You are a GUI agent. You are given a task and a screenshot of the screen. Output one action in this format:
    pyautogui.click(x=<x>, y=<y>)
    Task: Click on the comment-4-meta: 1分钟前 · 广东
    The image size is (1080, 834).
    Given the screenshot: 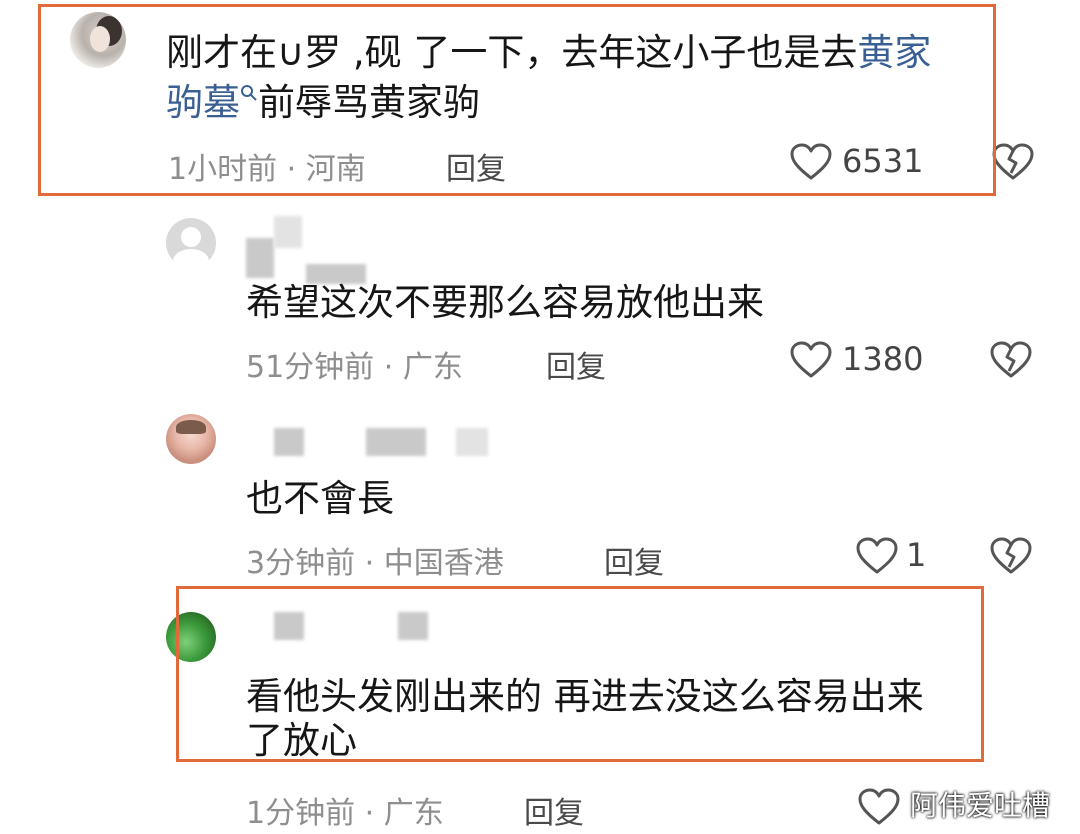 What is the action you would take?
    pyautogui.click(x=345, y=810)
    